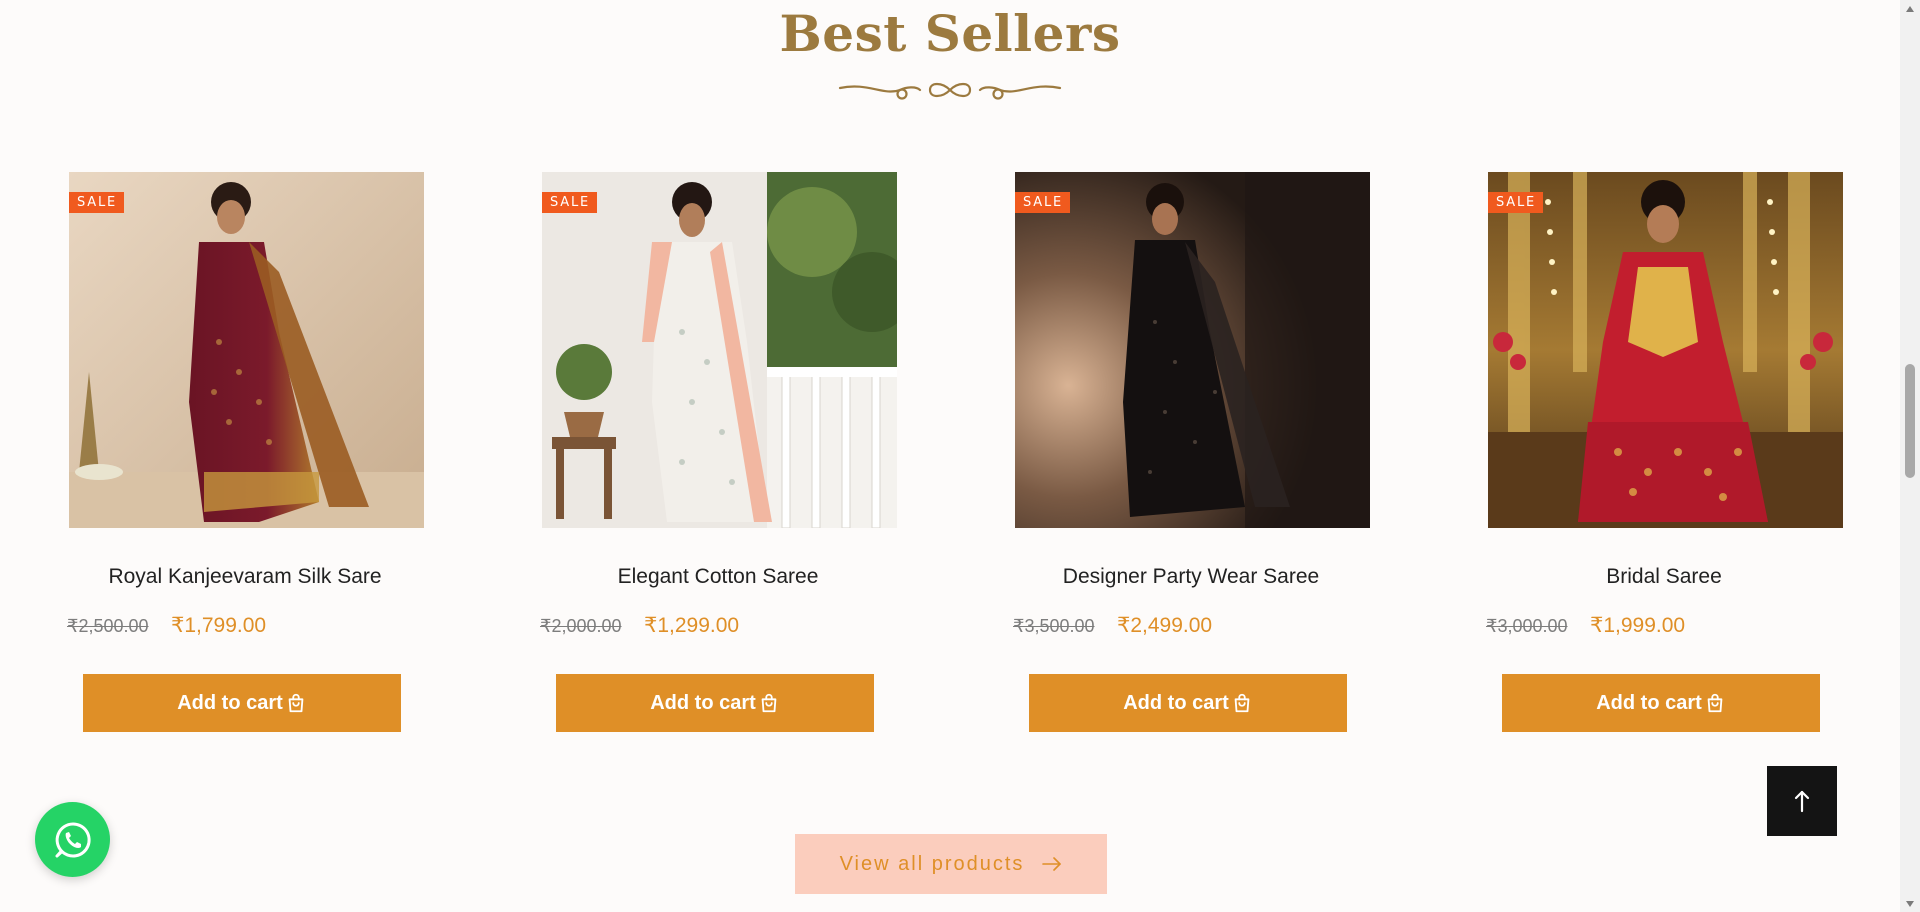  I want to click on sale-price: ₹1,999.00, so click(1637, 625).